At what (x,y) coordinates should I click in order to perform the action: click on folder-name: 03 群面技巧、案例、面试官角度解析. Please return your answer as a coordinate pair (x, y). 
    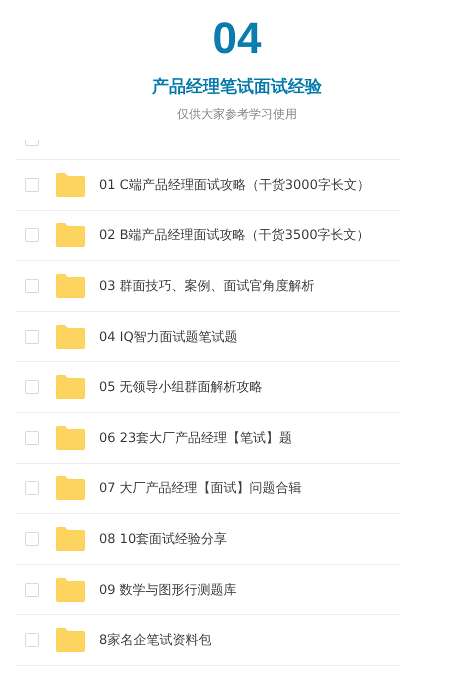
    Looking at the image, I should click on (207, 285).